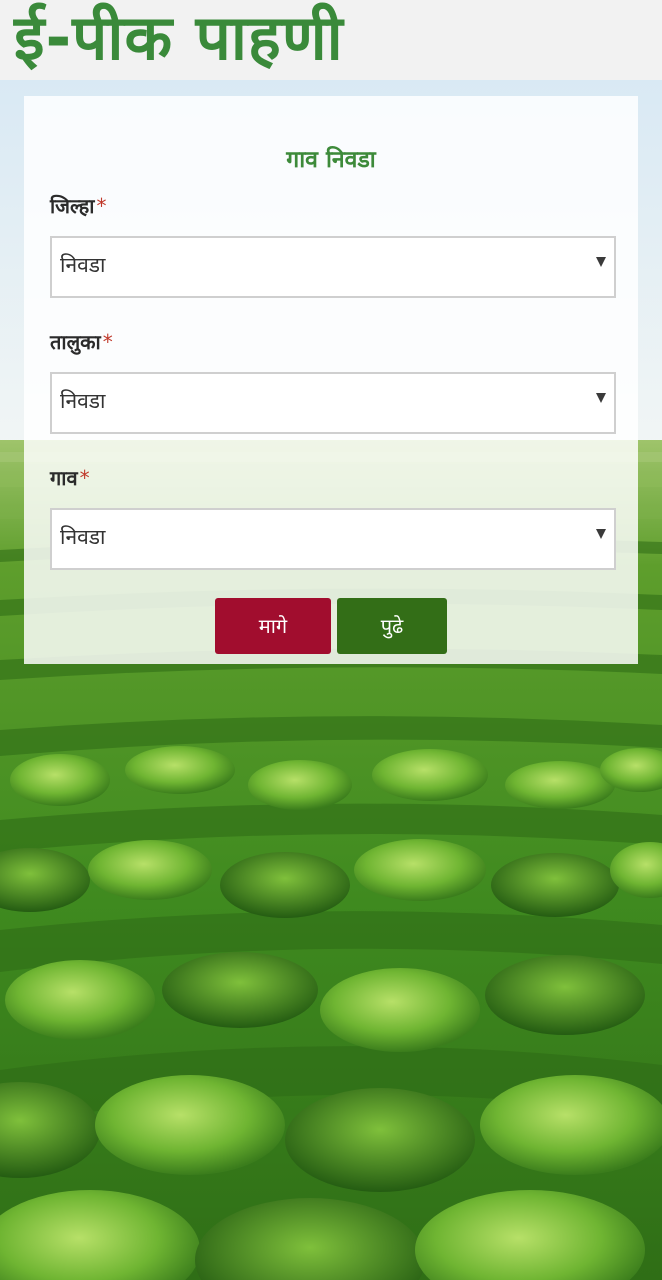 This screenshot has width=662, height=1280. I want to click on village-label: गाव *, so click(70, 477).